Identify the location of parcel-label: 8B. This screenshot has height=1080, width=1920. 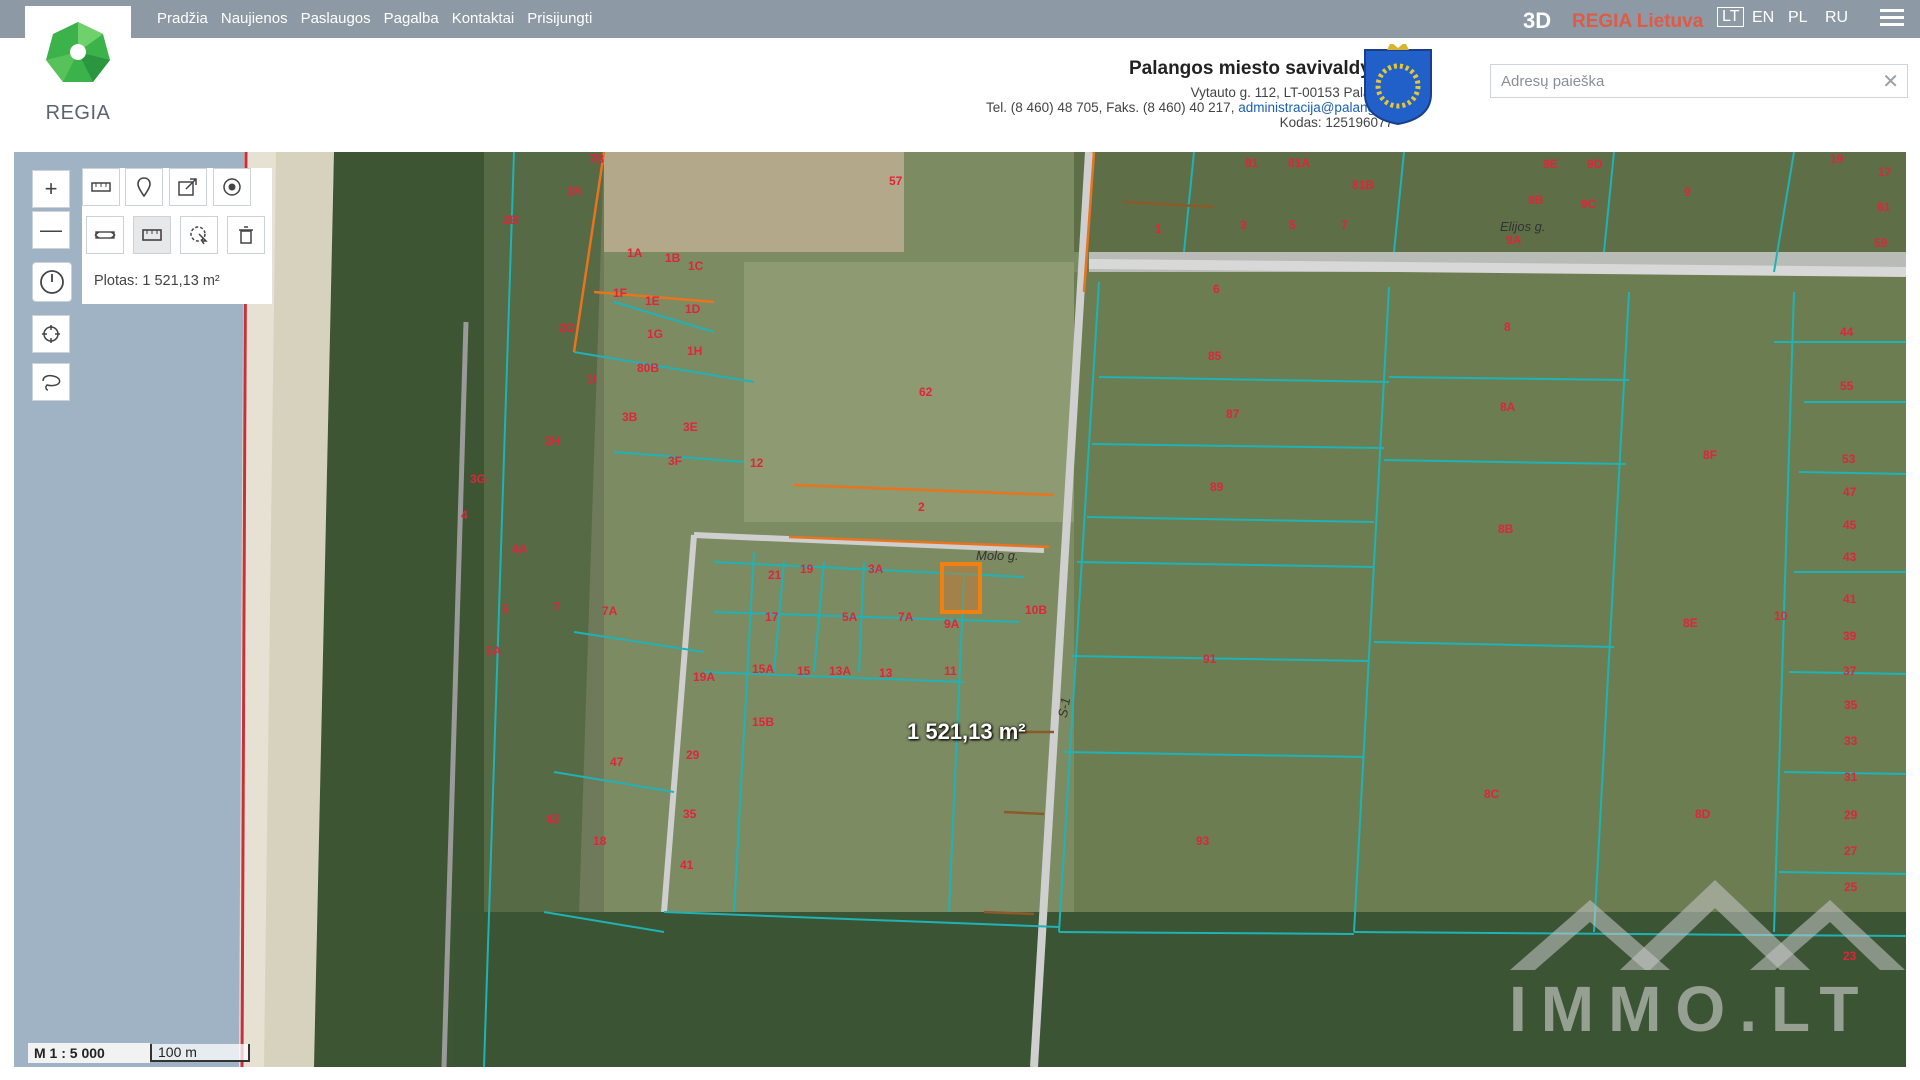
(1506, 529).